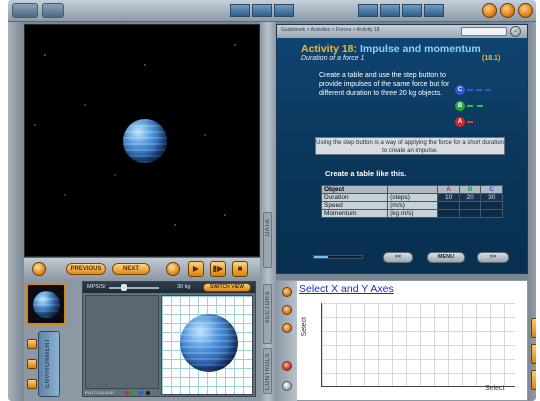  What do you see at coordinates (507, 10) in the screenshot?
I see `minimize-icon` at bounding box center [507, 10].